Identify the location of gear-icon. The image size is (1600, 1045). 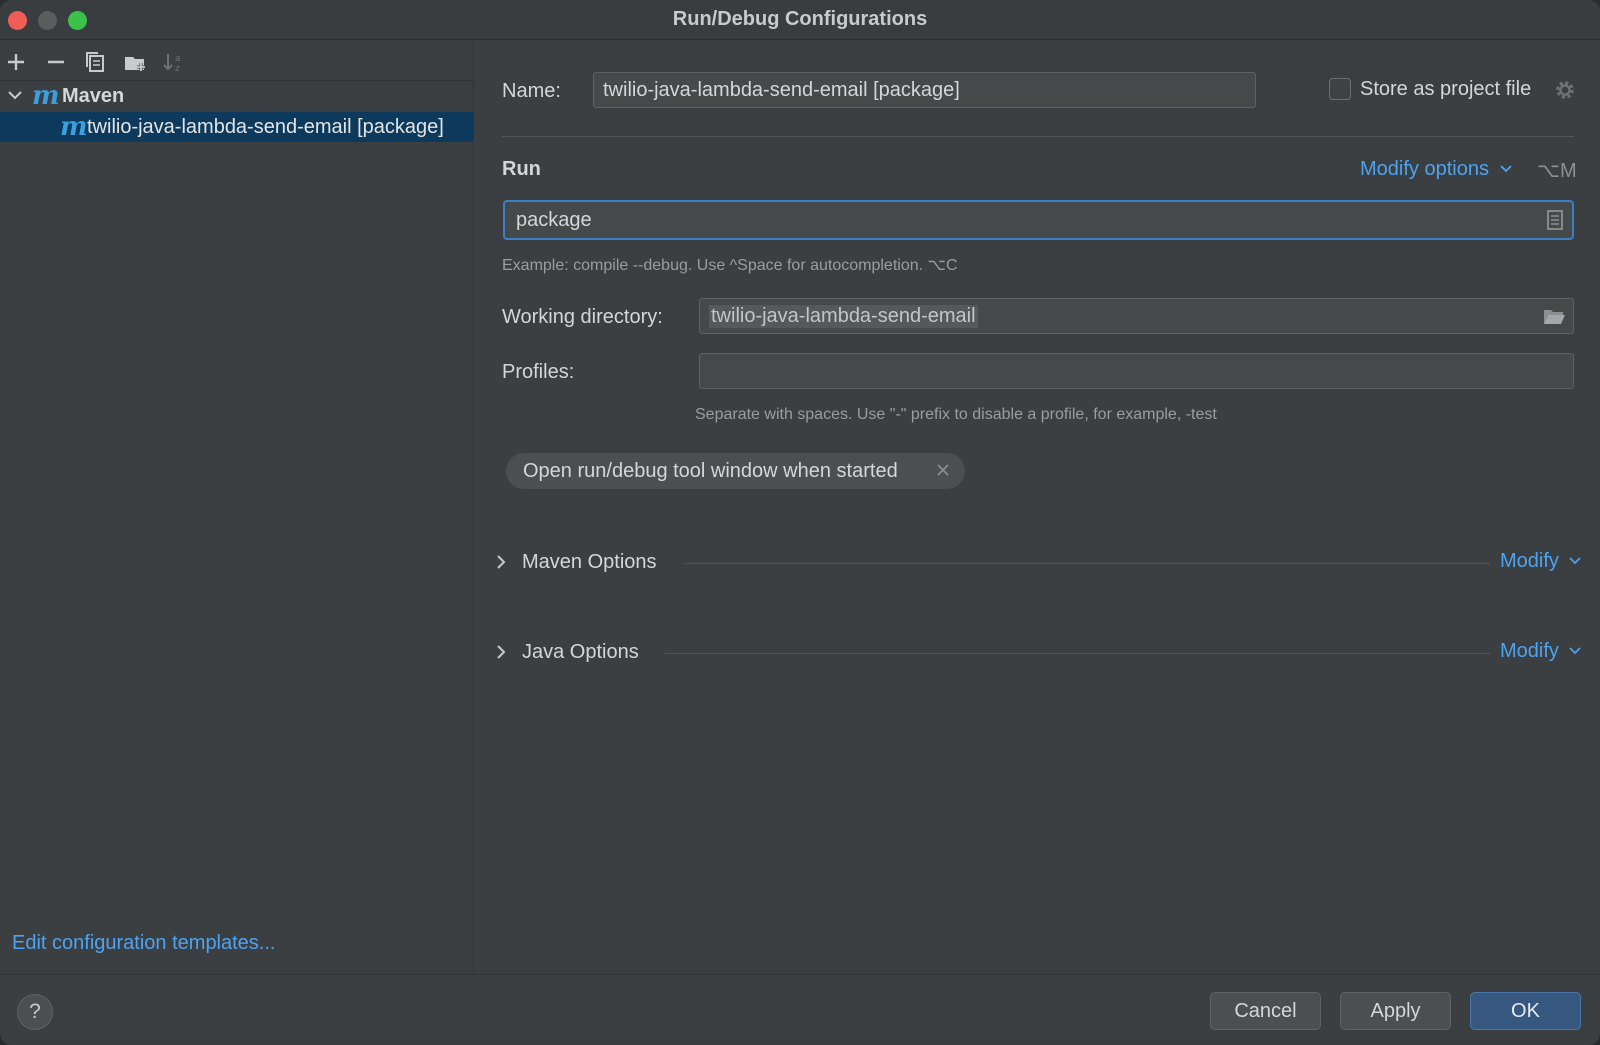
(1565, 90).